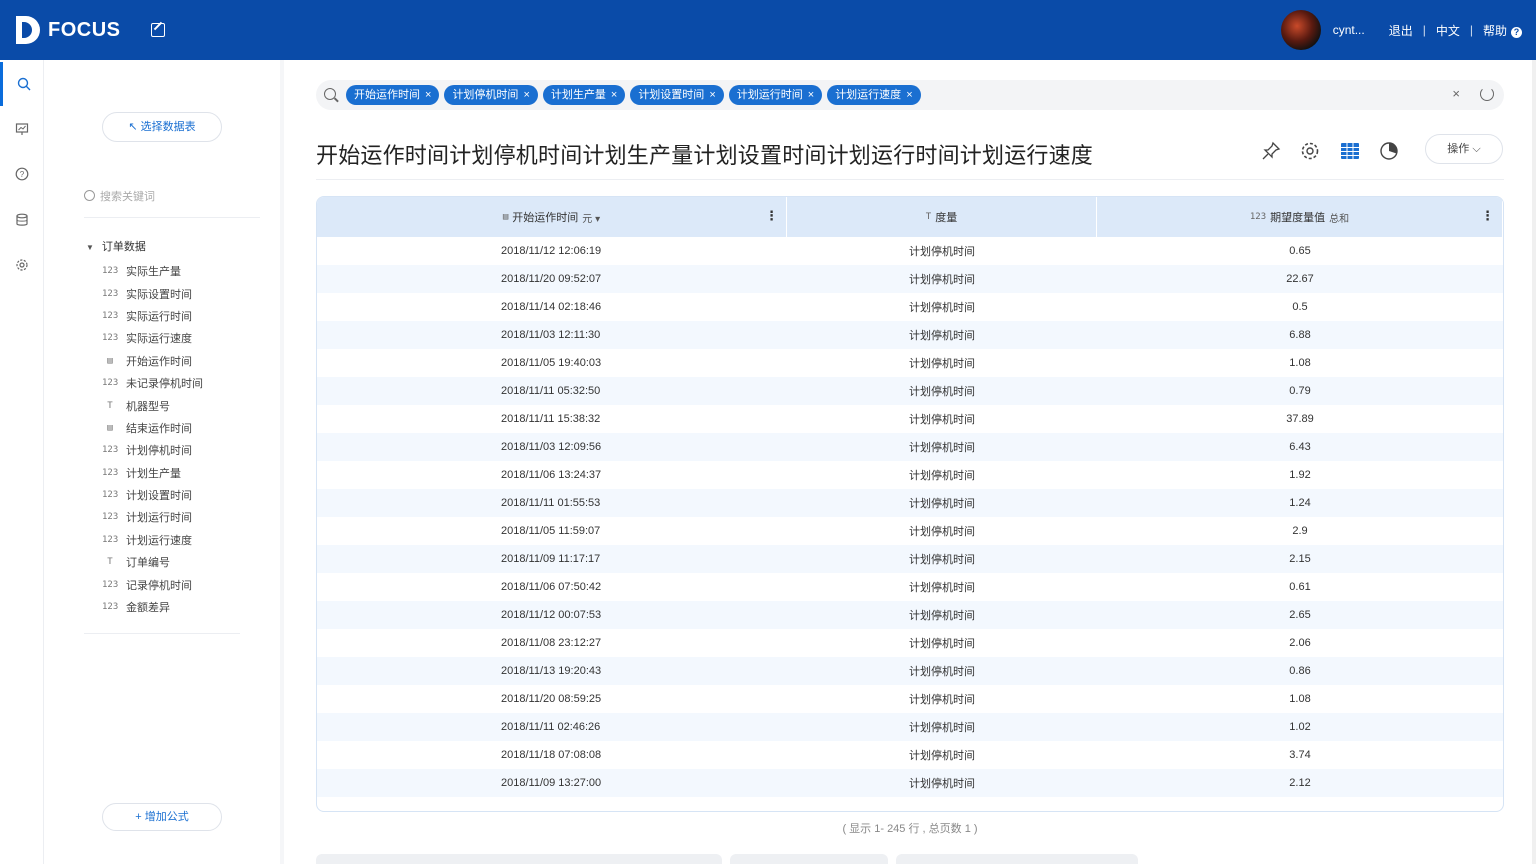 This screenshot has width=1536, height=864. I want to click on field-item: 123 计划停机时间, so click(187, 450).